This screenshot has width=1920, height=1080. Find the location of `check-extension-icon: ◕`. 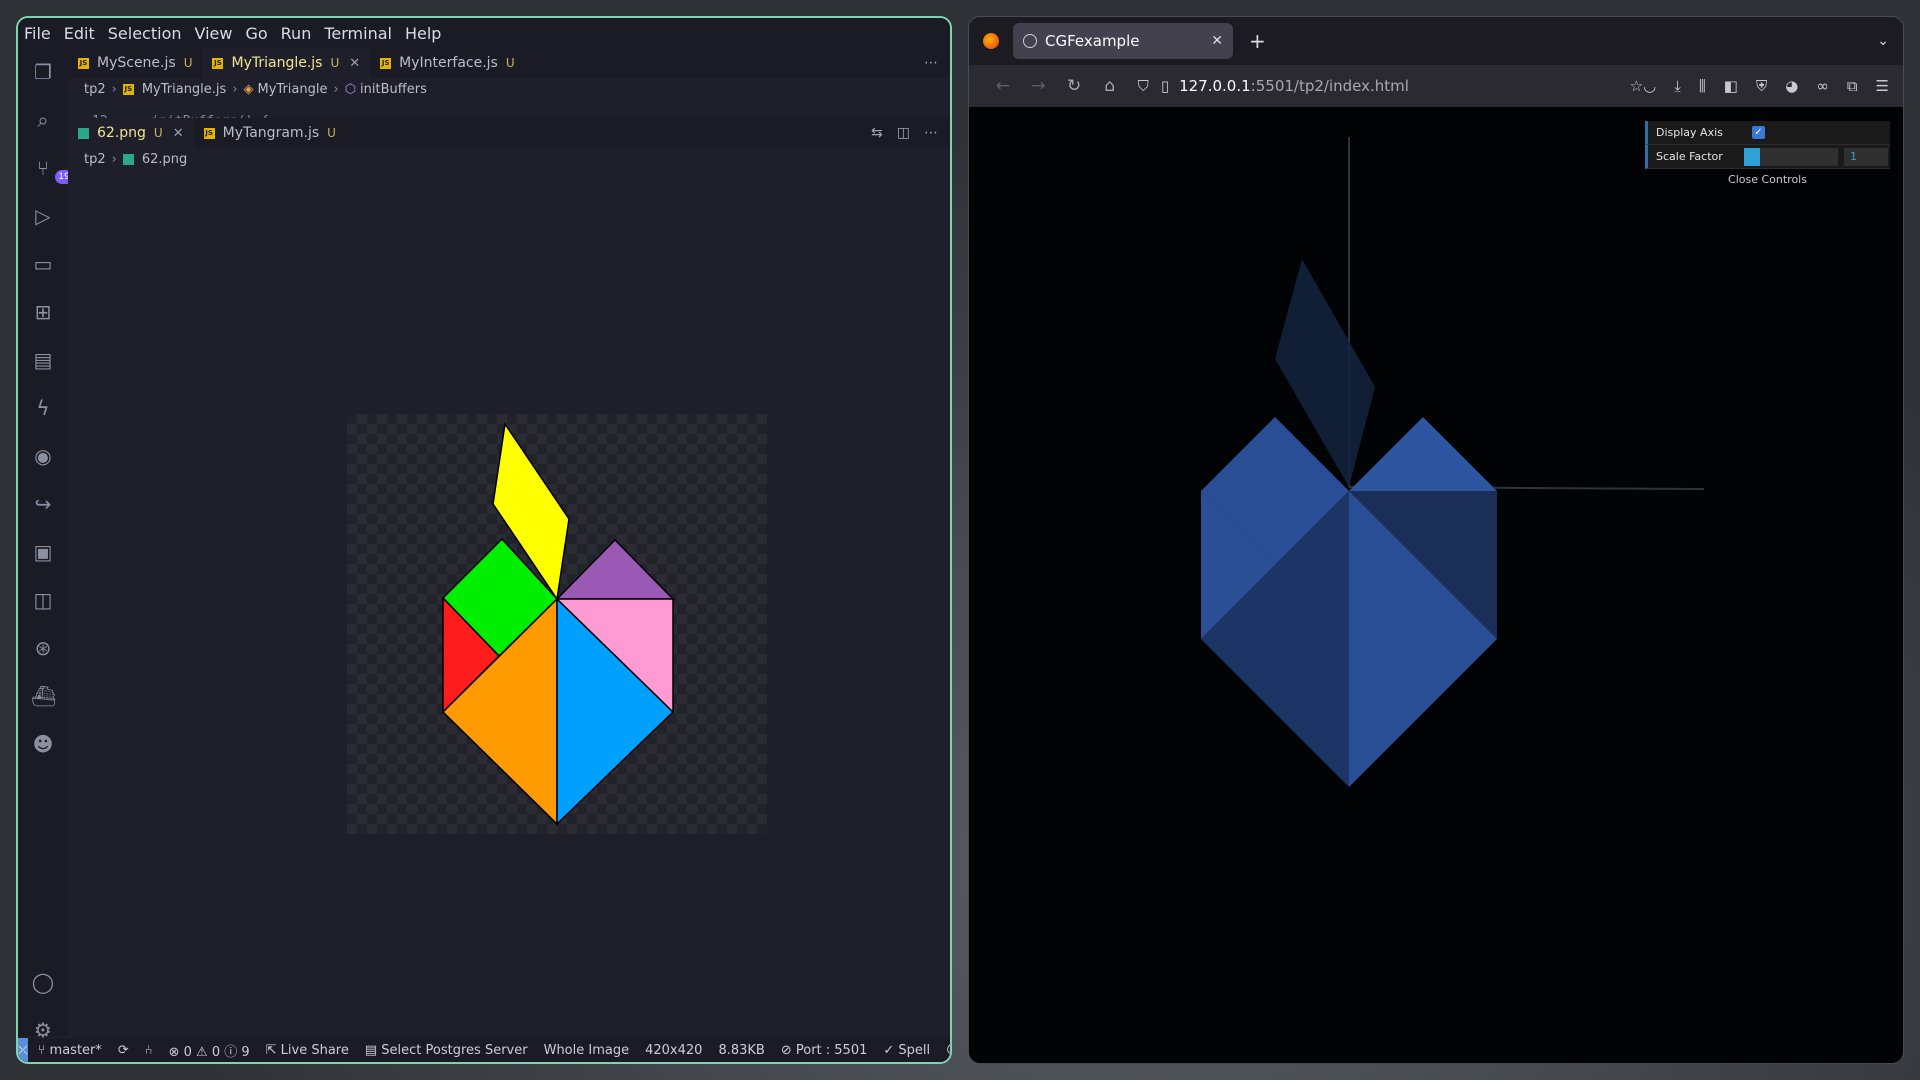

check-extension-icon: ◕ is located at coordinates (1791, 86).